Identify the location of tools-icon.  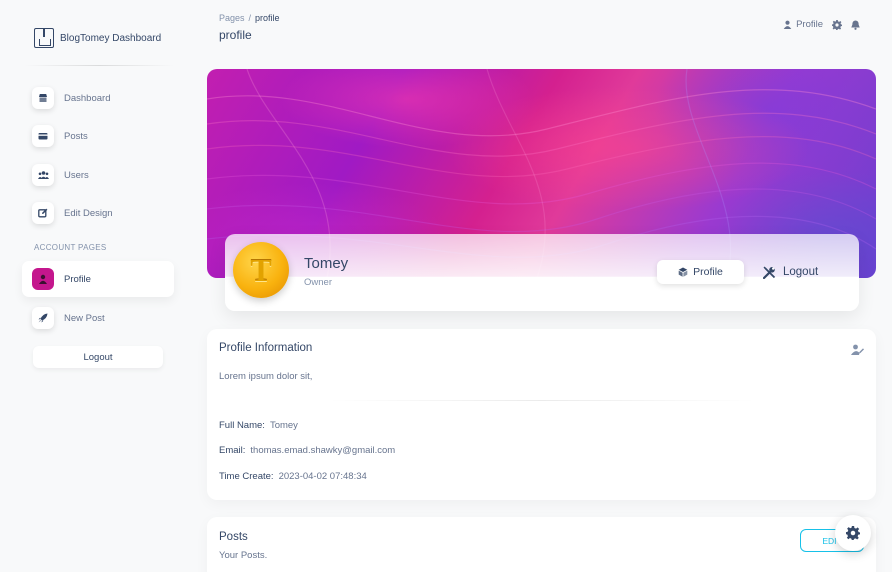
(769, 272).